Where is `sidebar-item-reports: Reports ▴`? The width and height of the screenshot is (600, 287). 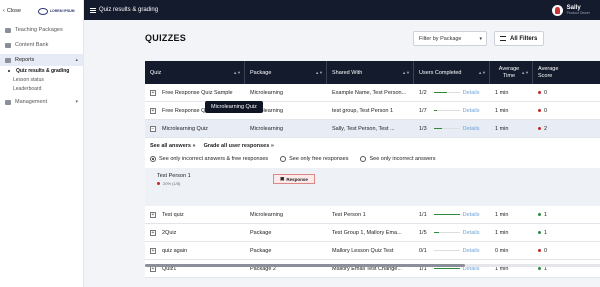
sidebar-item-reports: Reports ▴ is located at coordinates (41, 60).